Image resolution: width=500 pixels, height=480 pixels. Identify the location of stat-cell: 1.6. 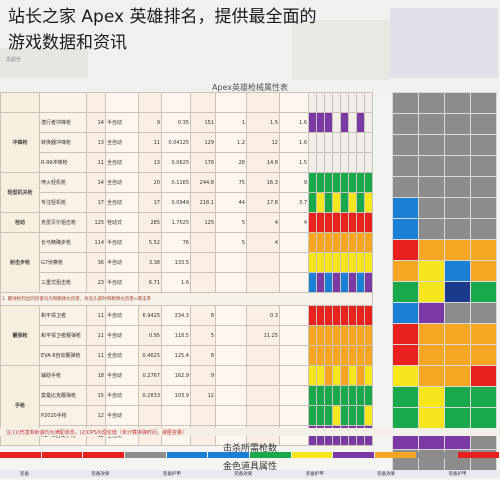
(176, 282).